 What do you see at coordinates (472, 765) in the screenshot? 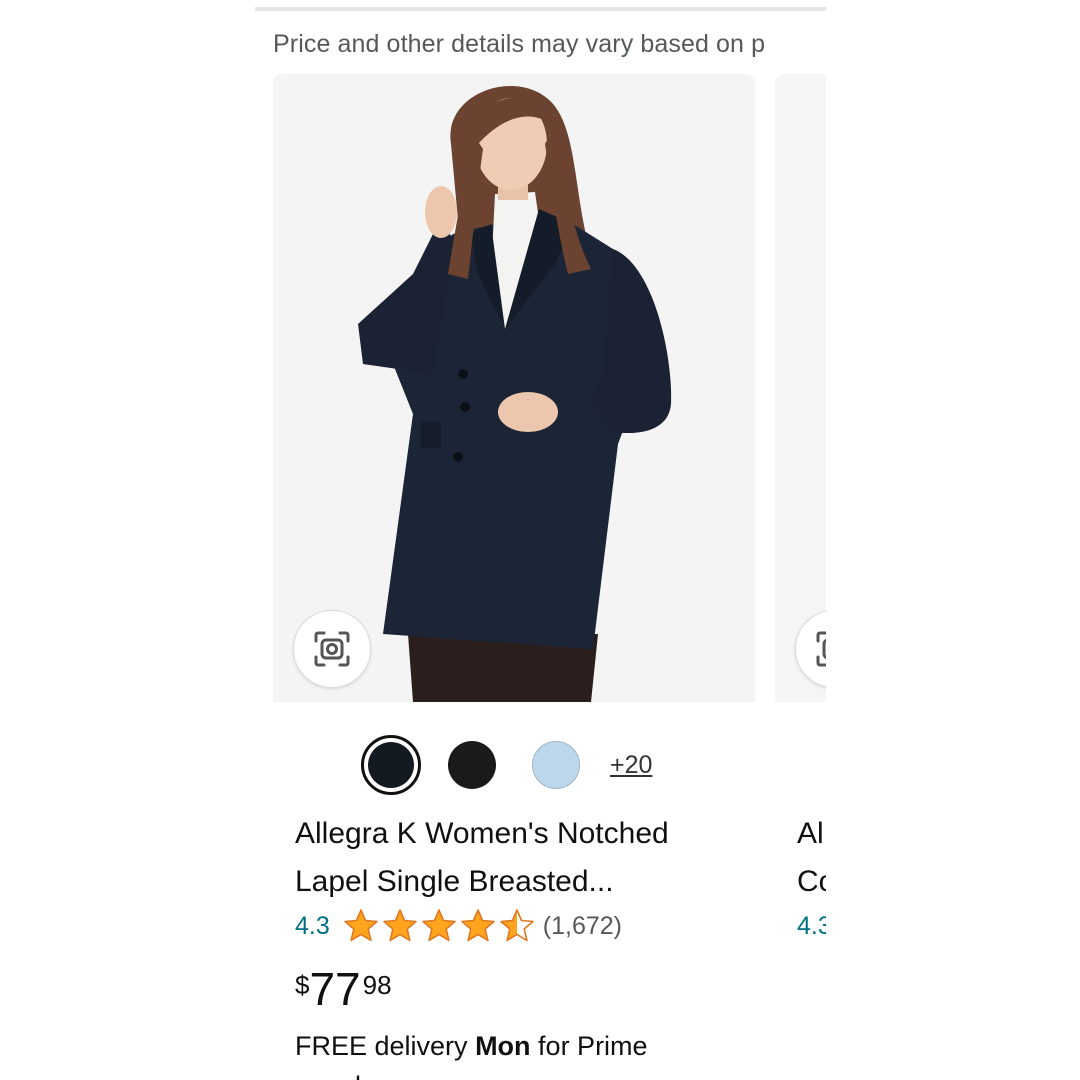
I see `color-swatch-black` at bounding box center [472, 765].